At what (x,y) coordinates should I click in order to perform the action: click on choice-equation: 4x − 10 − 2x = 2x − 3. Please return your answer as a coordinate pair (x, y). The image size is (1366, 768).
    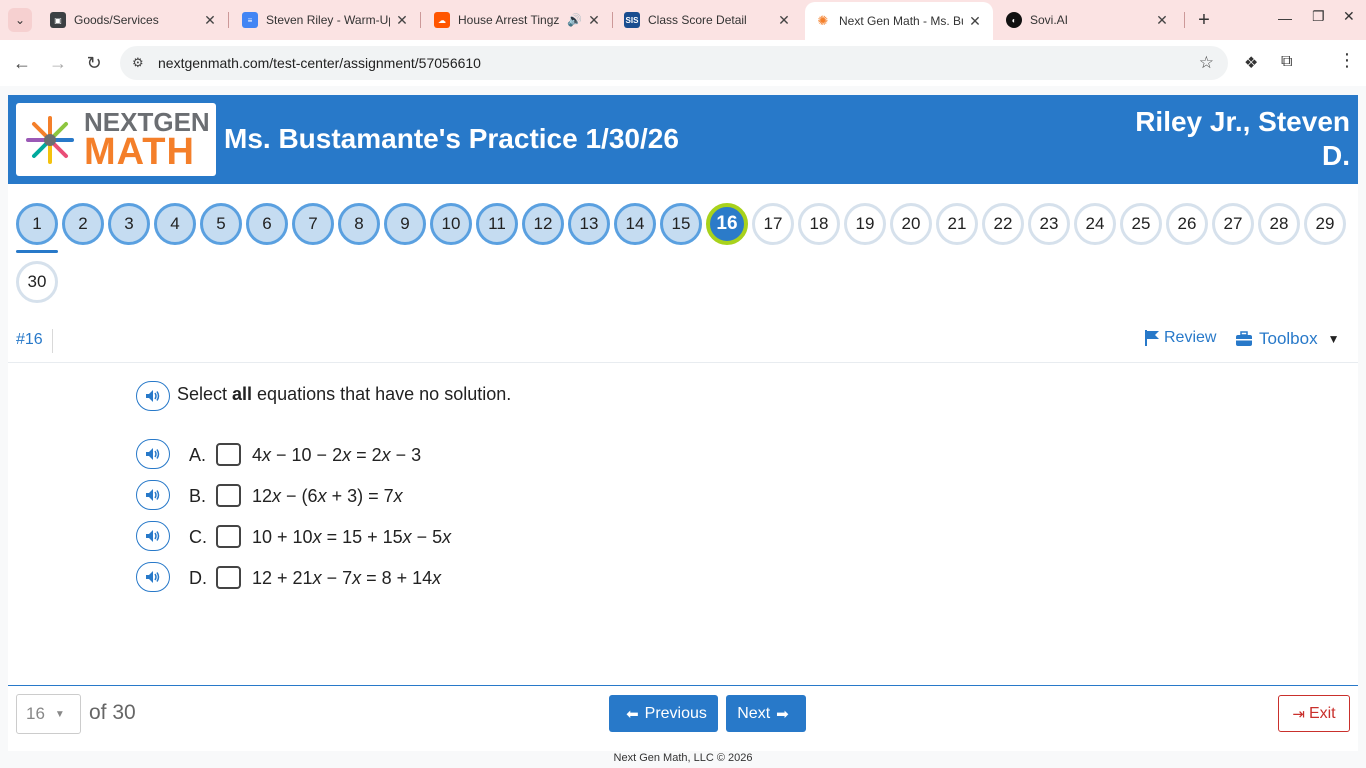
    Looking at the image, I should click on (336, 455).